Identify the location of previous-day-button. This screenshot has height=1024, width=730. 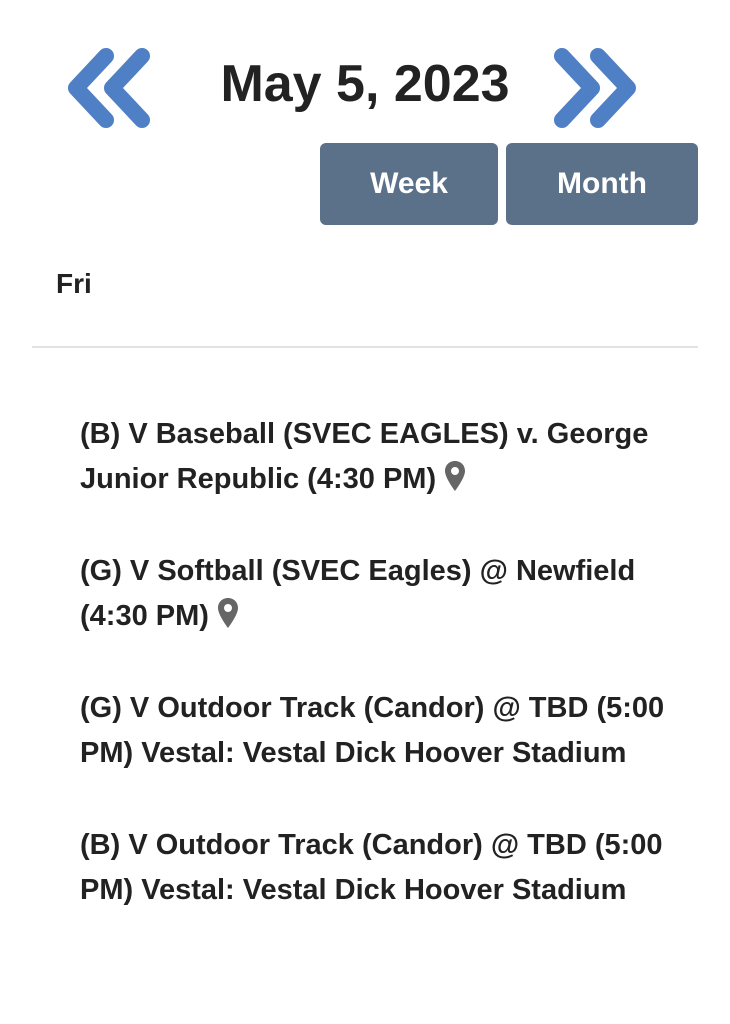
(110, 88).